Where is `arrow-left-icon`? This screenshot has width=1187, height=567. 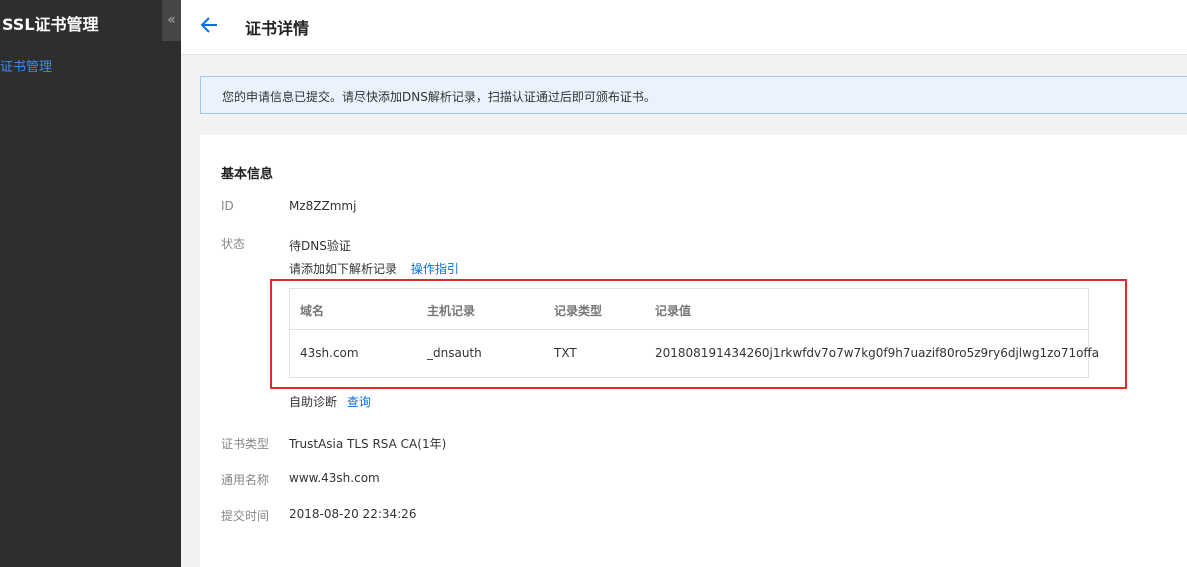 arrow-left-icon is located at coordinates (209, 25).